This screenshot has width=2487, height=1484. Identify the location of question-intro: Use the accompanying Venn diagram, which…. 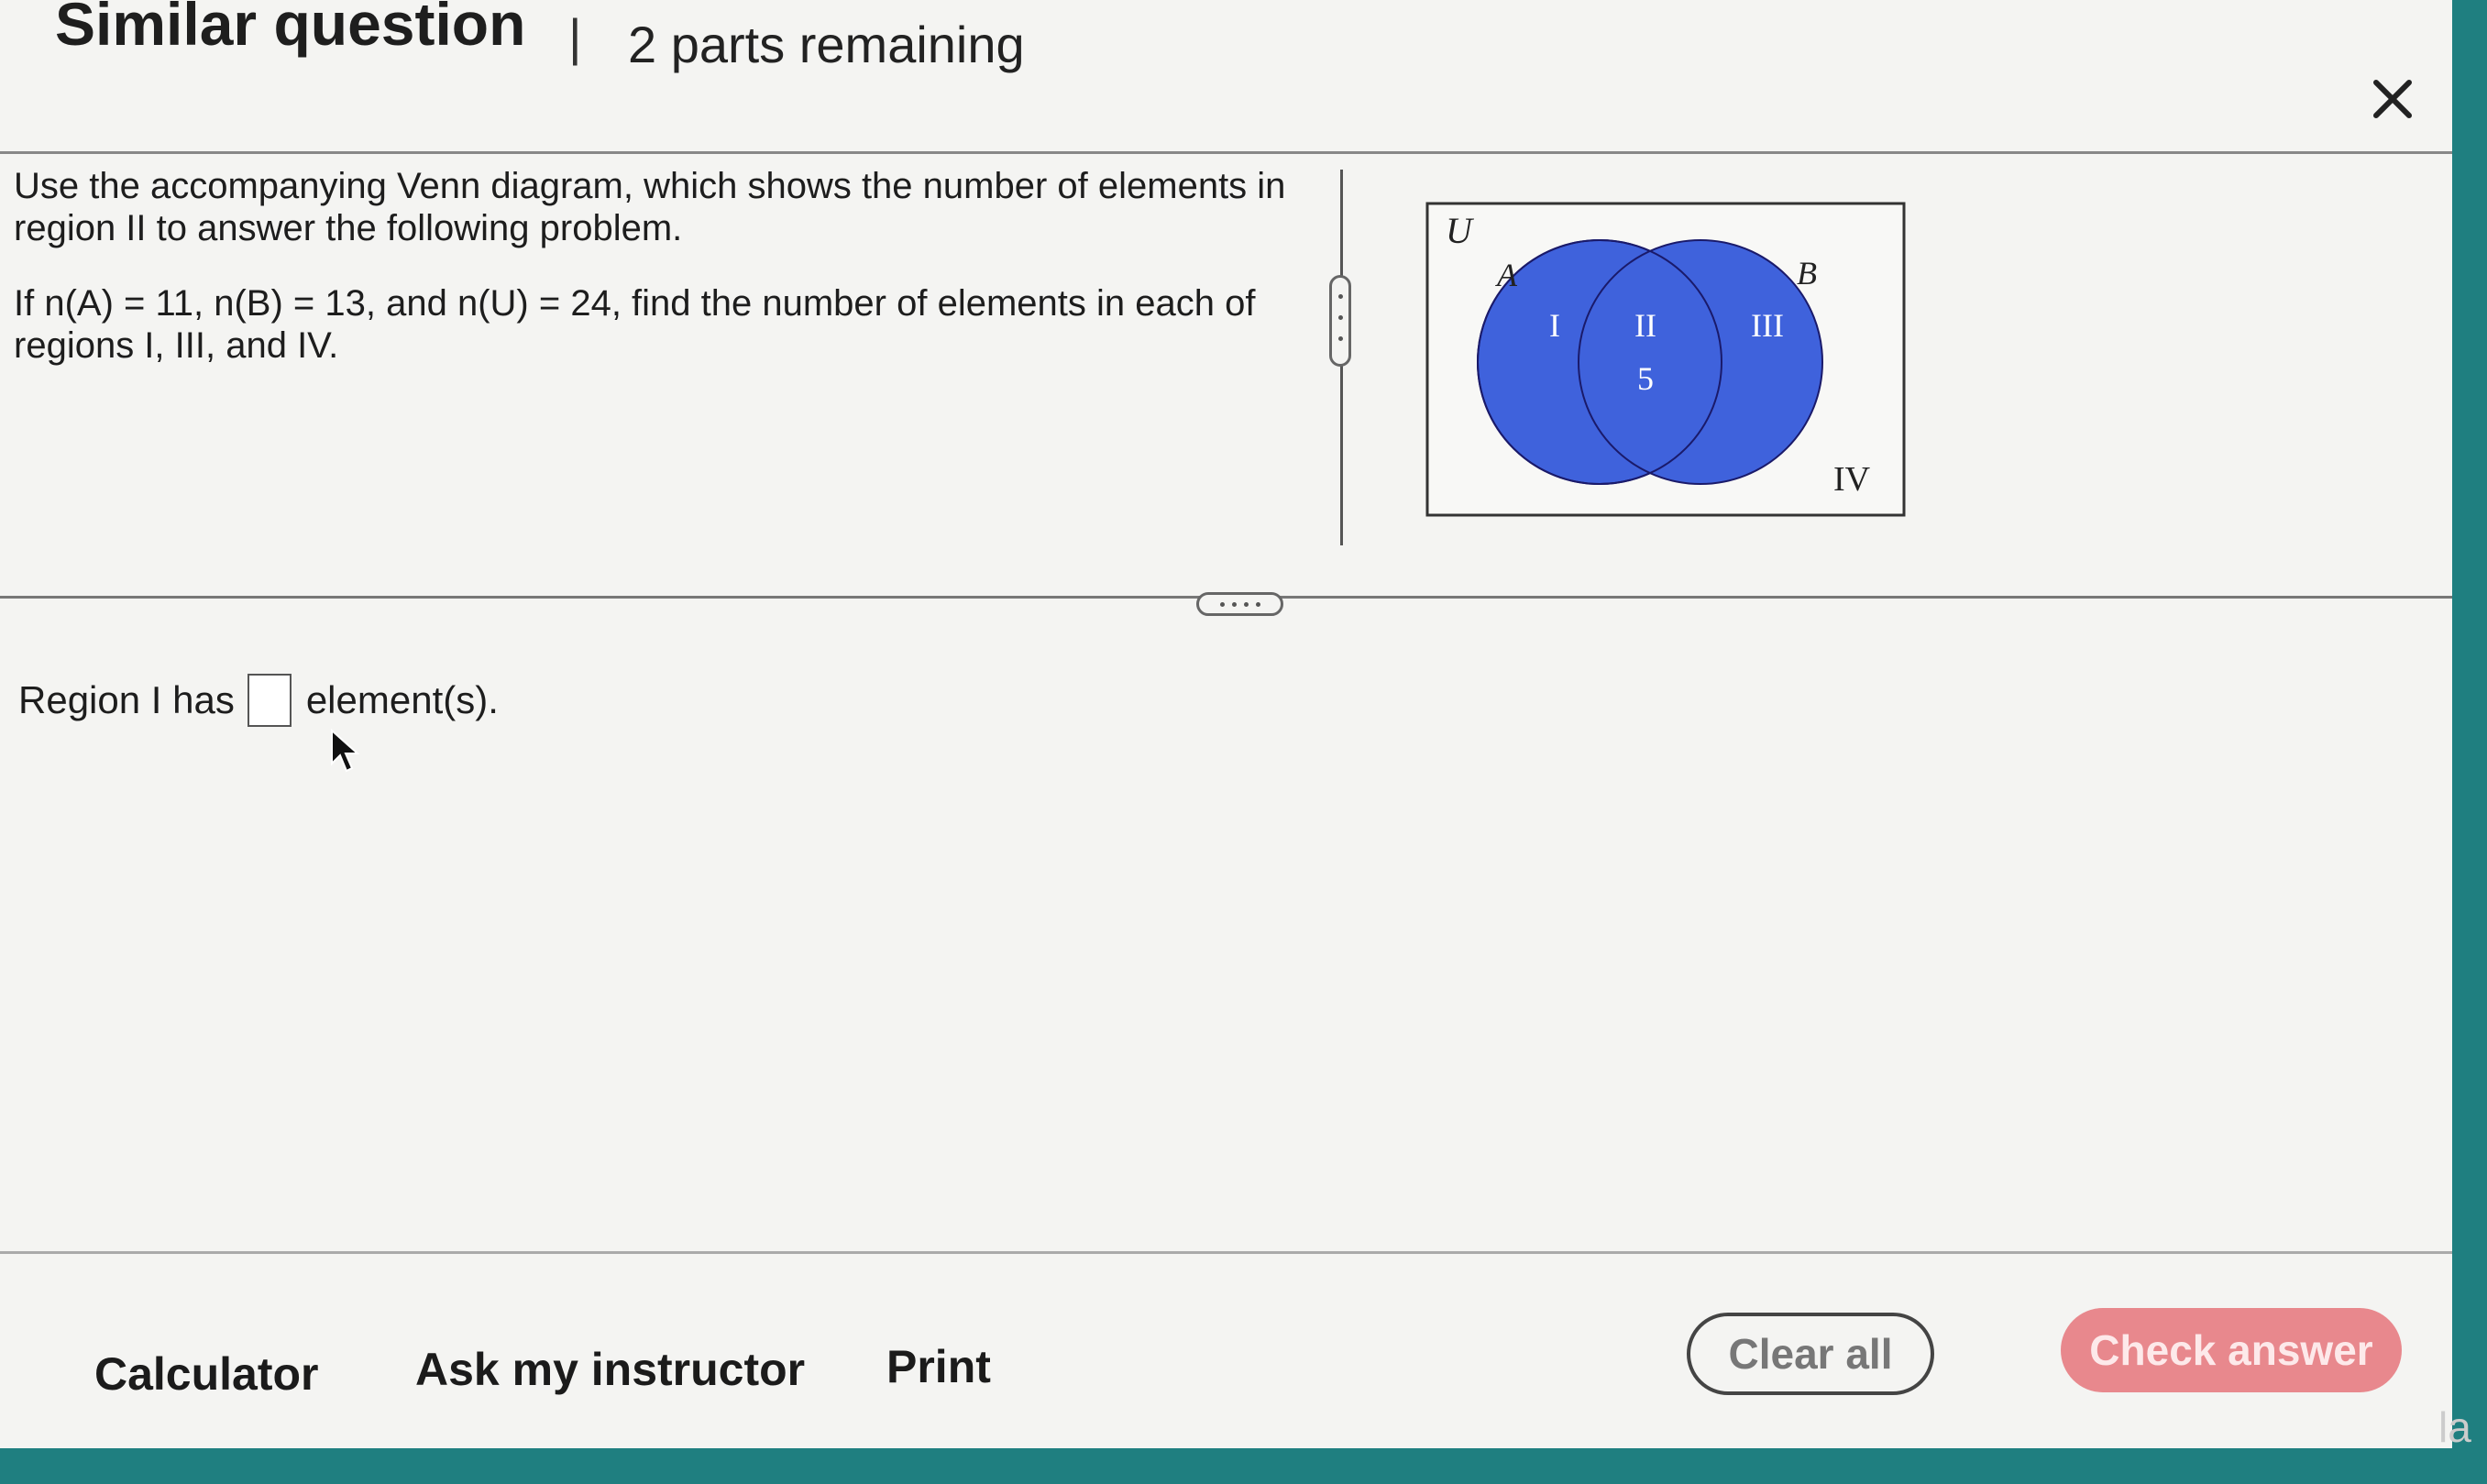
(650, 207).